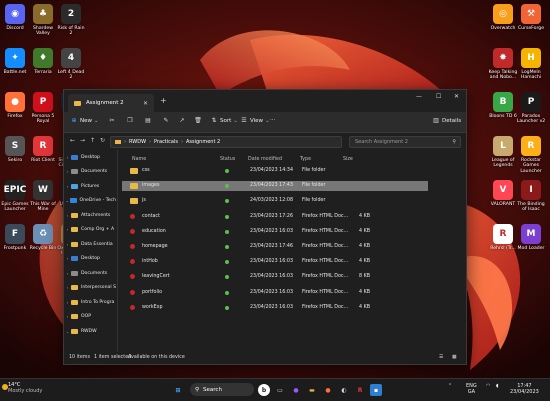  What do you see at coordinates (296, 390) in the screenshot?
I see `teams-icon: ●` at bounding box center [296, 390].